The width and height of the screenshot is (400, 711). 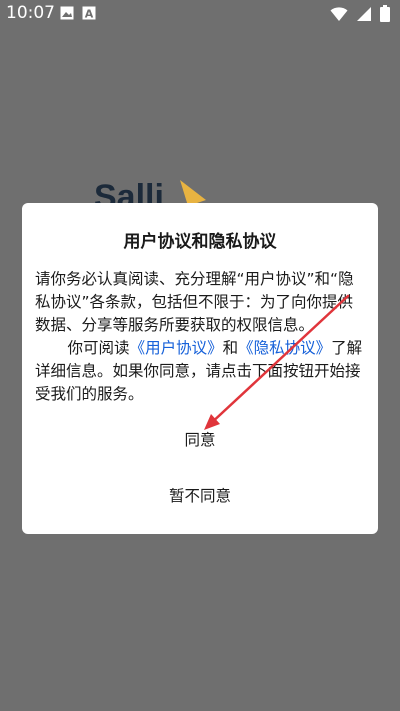 What do you see at coordinates (339, 13) in the screenshot?
I see `wifi-icon` at bounding box center [339, 13].